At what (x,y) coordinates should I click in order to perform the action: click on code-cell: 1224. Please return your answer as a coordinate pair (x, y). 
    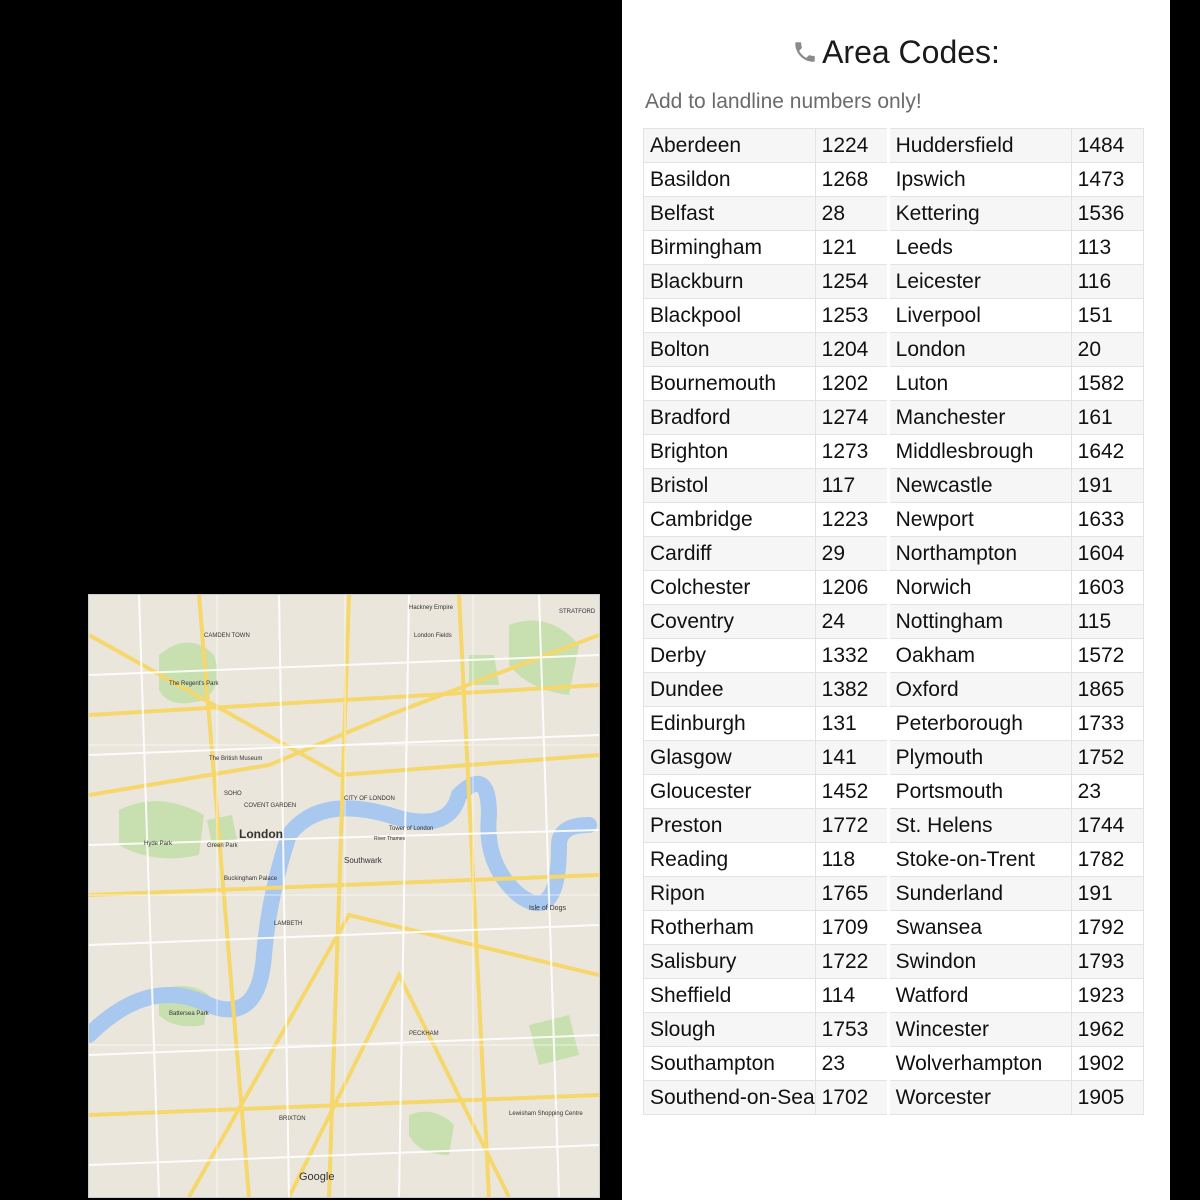
    Looking at the image, I should click on (851, 145).